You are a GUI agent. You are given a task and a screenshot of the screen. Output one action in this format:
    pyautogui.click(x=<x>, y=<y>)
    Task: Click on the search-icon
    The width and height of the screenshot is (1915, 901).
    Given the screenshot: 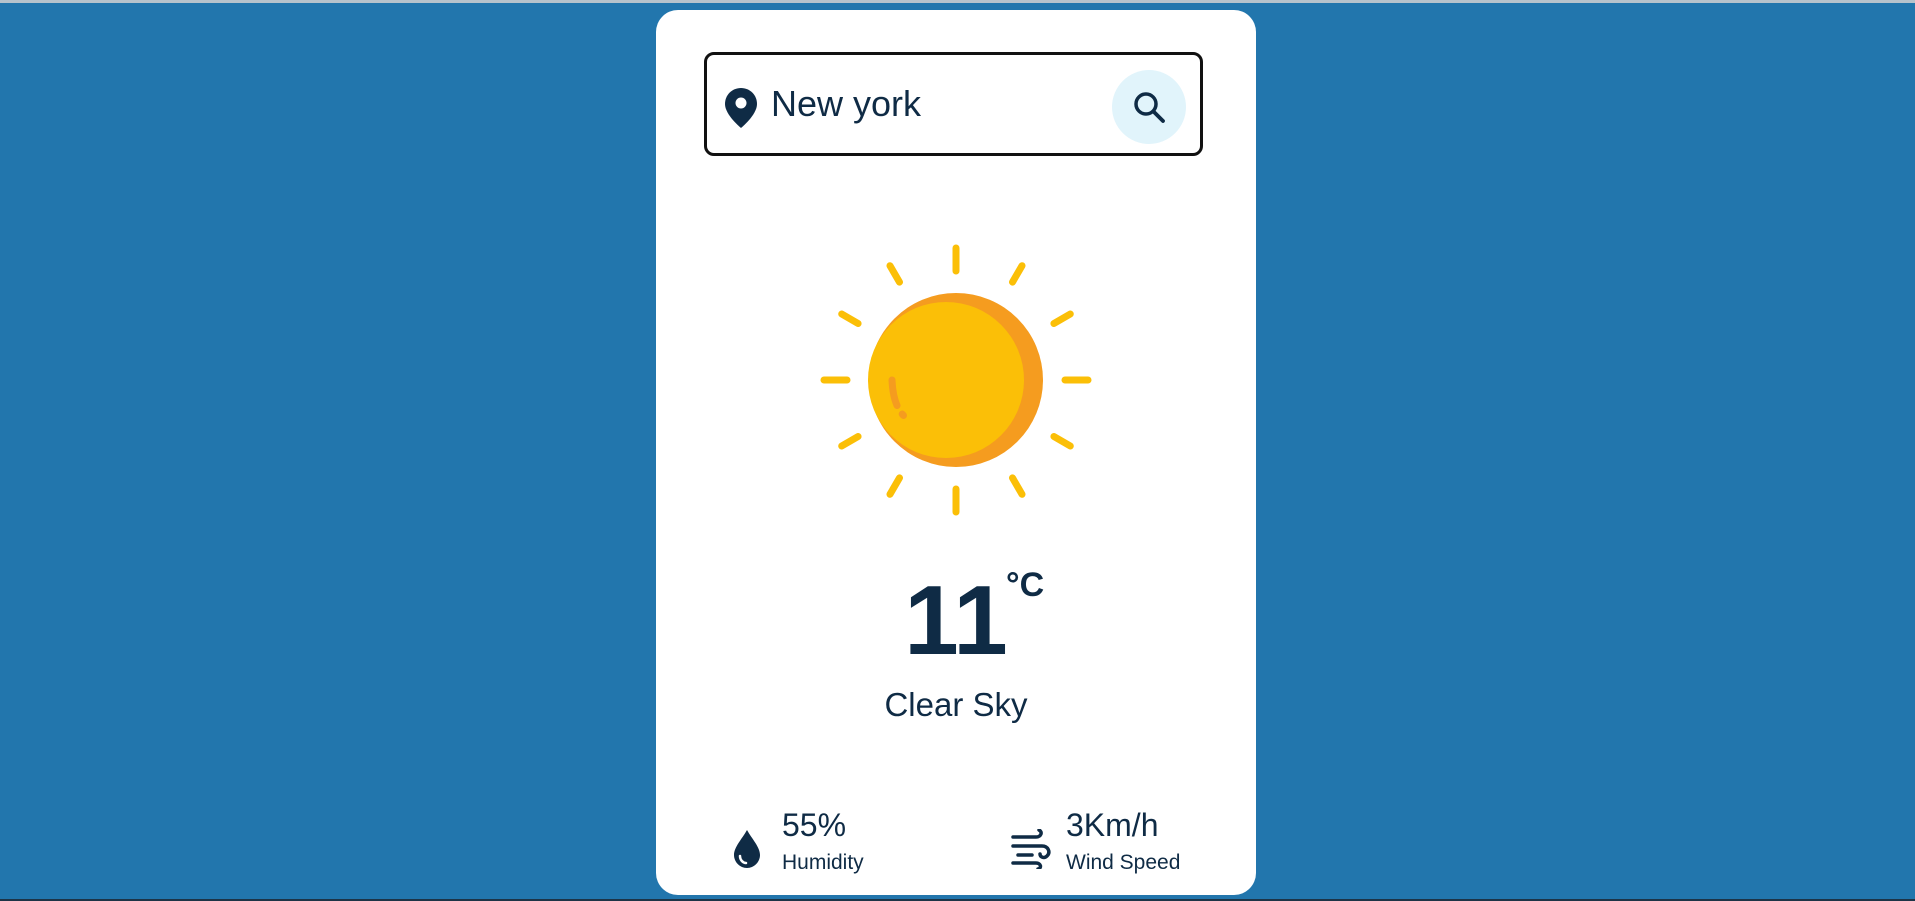 What is the action you would take?
    pyautogui.click(x=1149, y=107)
    